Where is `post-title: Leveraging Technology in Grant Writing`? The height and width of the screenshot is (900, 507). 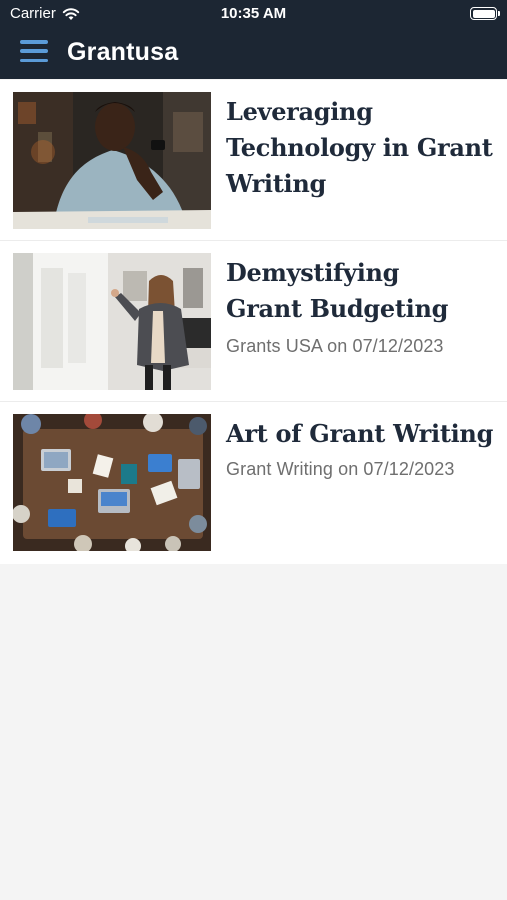
post-title: Leveraging Technology in Grant Writing is located at coordinates (361, 148).